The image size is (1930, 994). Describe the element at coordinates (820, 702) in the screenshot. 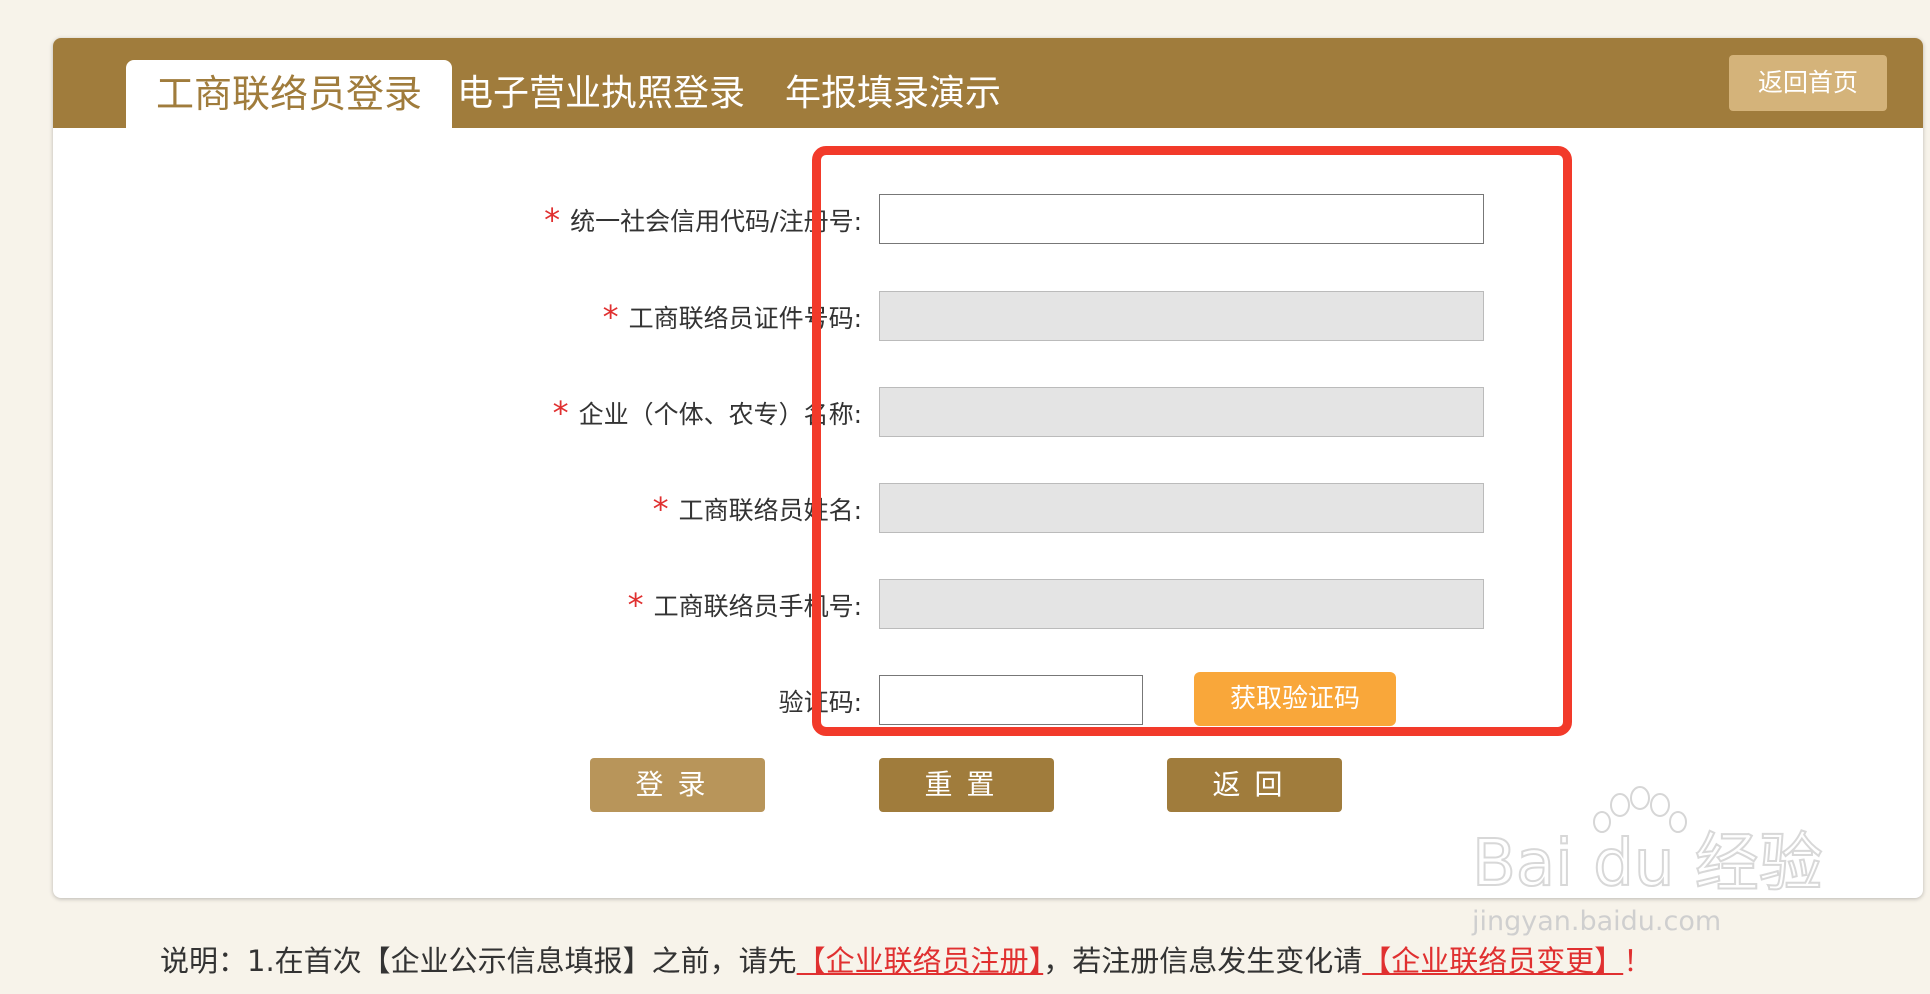

I see `captcha-label: 验证码:` at that location.